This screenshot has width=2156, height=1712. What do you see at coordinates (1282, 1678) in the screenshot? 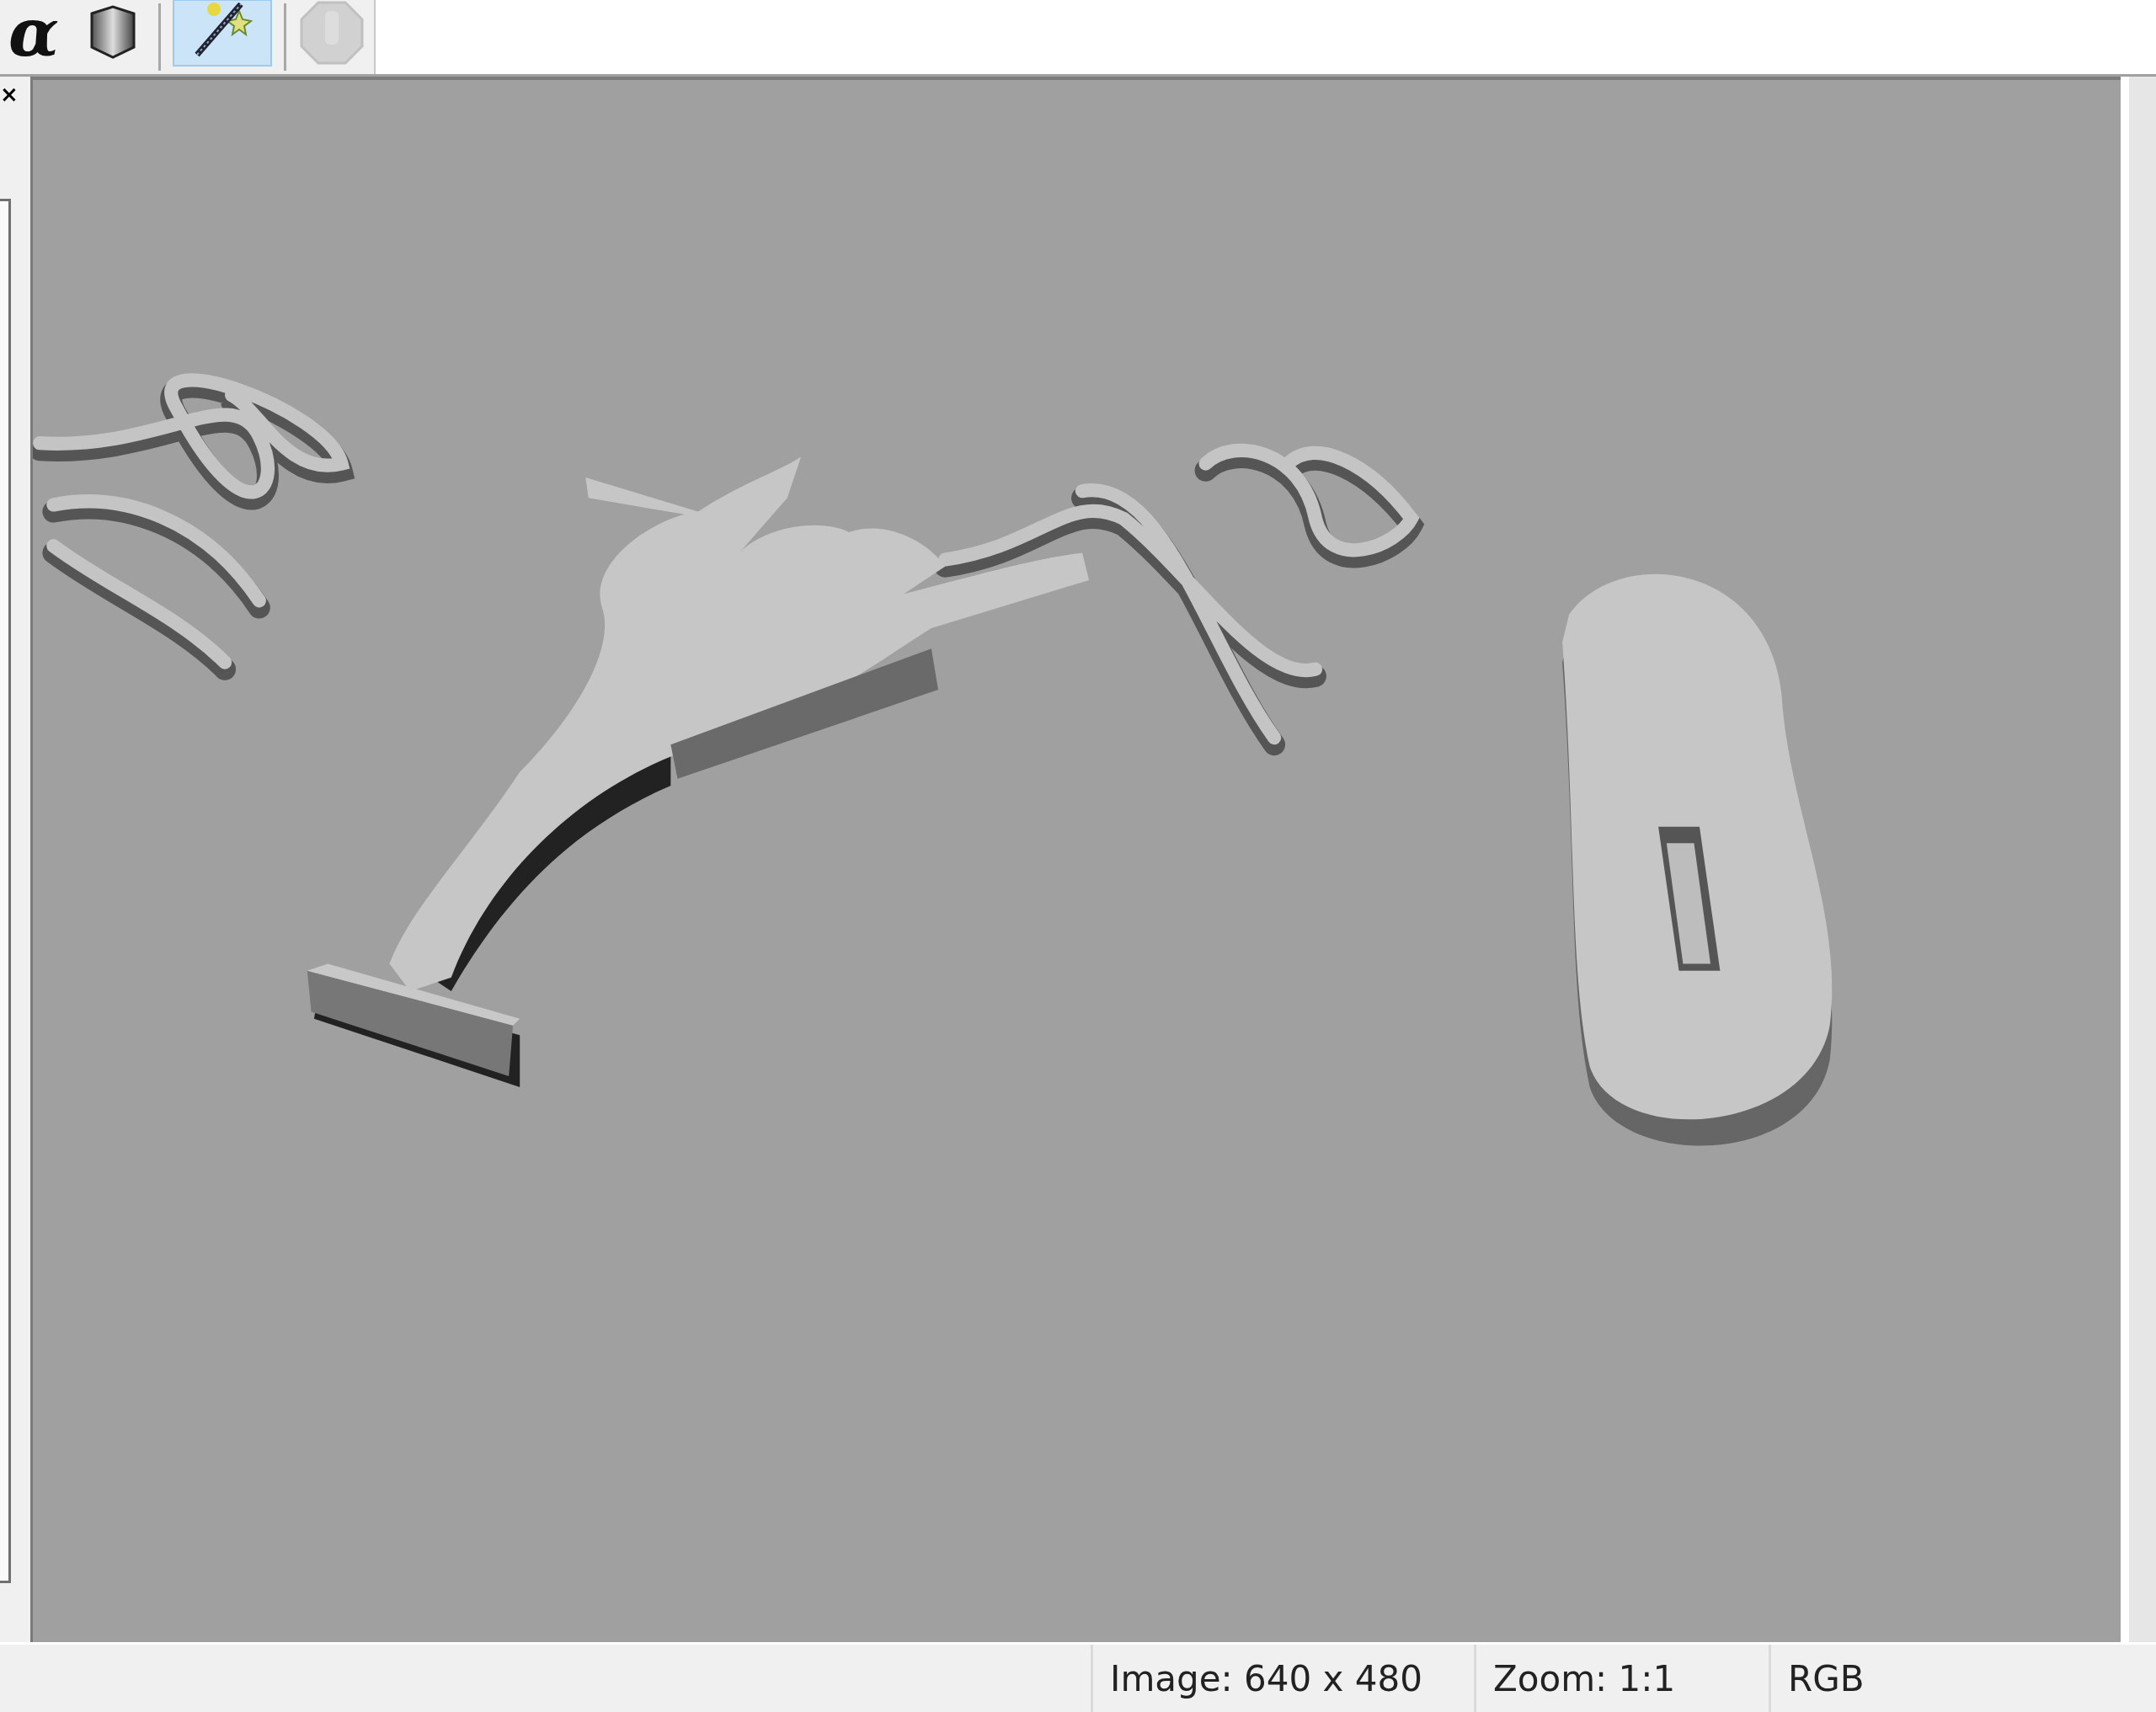
I see `status-text: Image: 640 x 480` at bounding box center [1282, 1678].